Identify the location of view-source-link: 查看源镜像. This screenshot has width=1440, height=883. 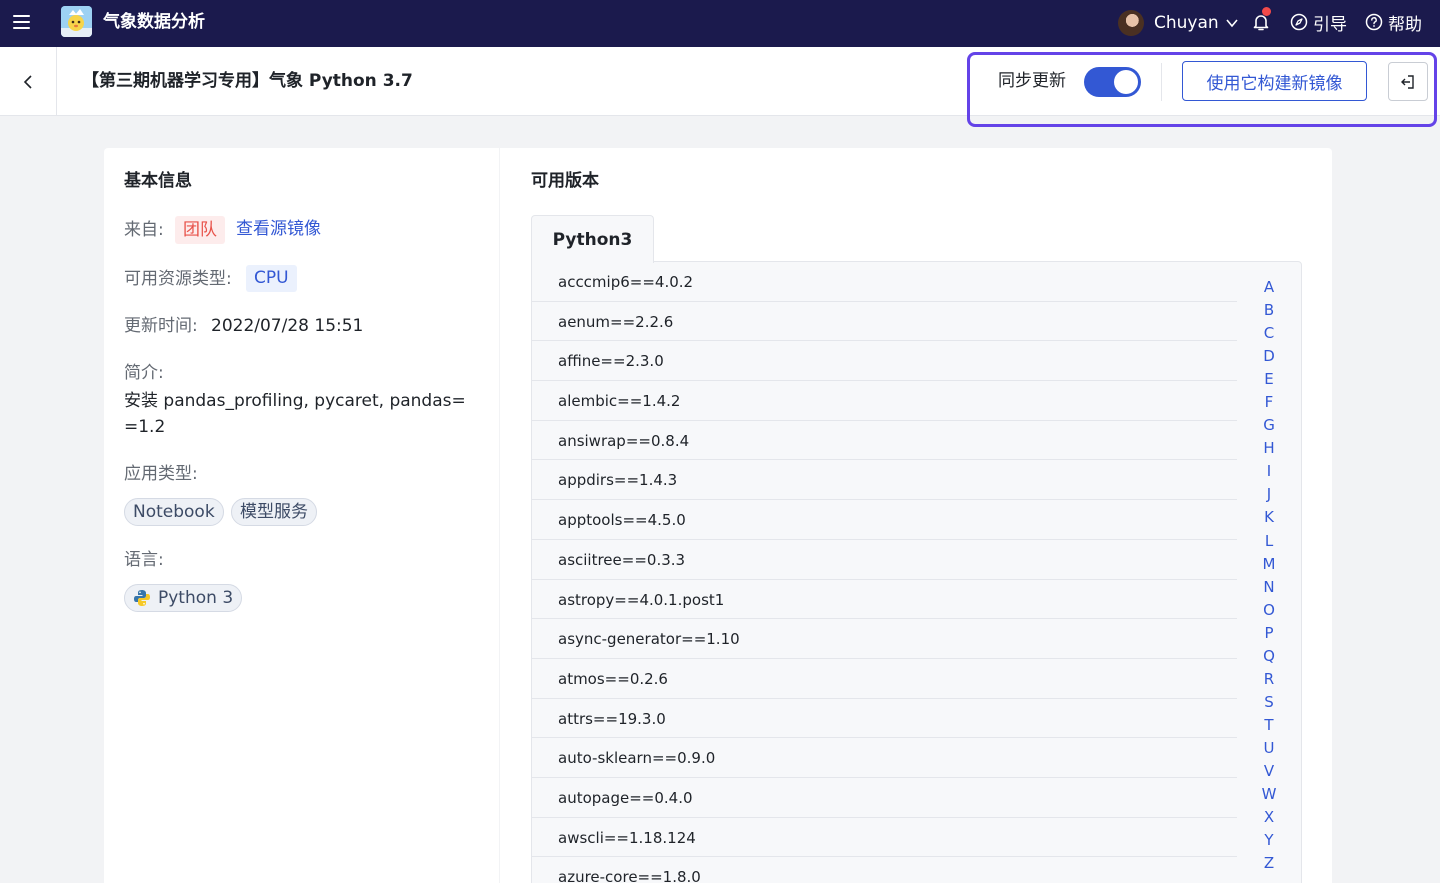
(278, 229).